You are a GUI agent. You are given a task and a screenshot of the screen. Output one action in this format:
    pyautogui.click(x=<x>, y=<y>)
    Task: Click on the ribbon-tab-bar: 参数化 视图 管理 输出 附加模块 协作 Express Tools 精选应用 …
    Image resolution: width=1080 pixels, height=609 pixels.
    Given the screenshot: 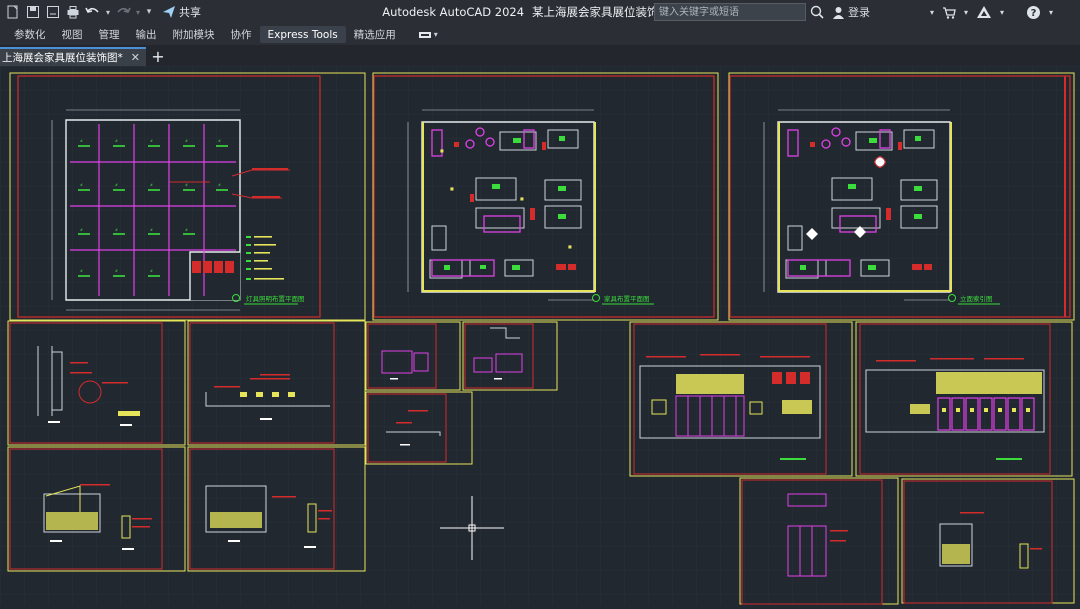 What is the action you would take?
    pyautogui.click(x=540, y=34)
    